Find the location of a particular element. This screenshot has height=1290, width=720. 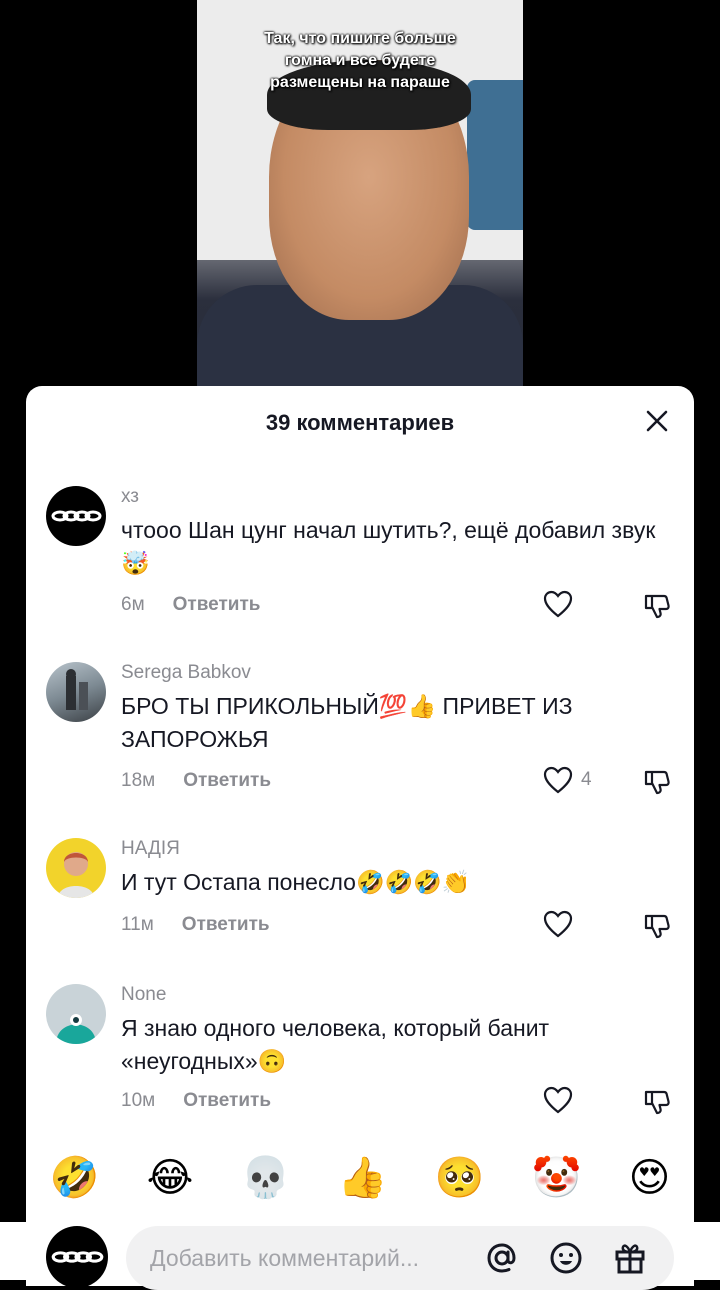

comment-input is located at coordinates (310, 1258).